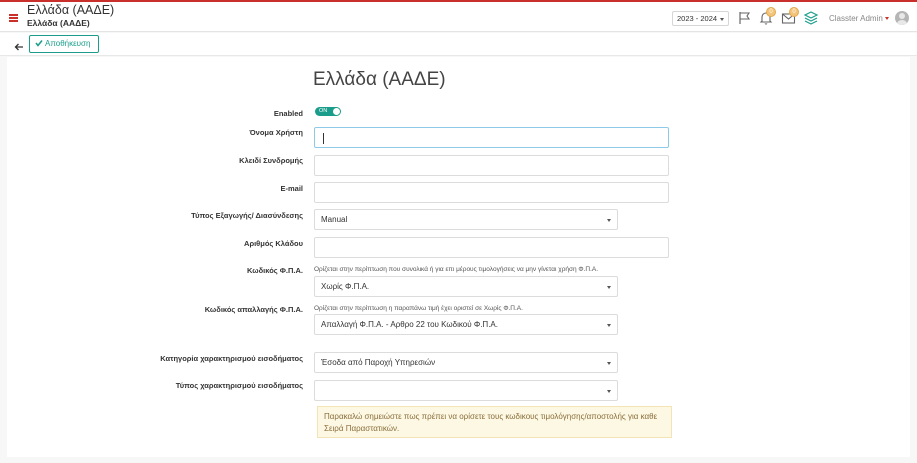 This screenshot has height=463, width=917. I want to click on export-type-value: Manual, so click(334, 219).